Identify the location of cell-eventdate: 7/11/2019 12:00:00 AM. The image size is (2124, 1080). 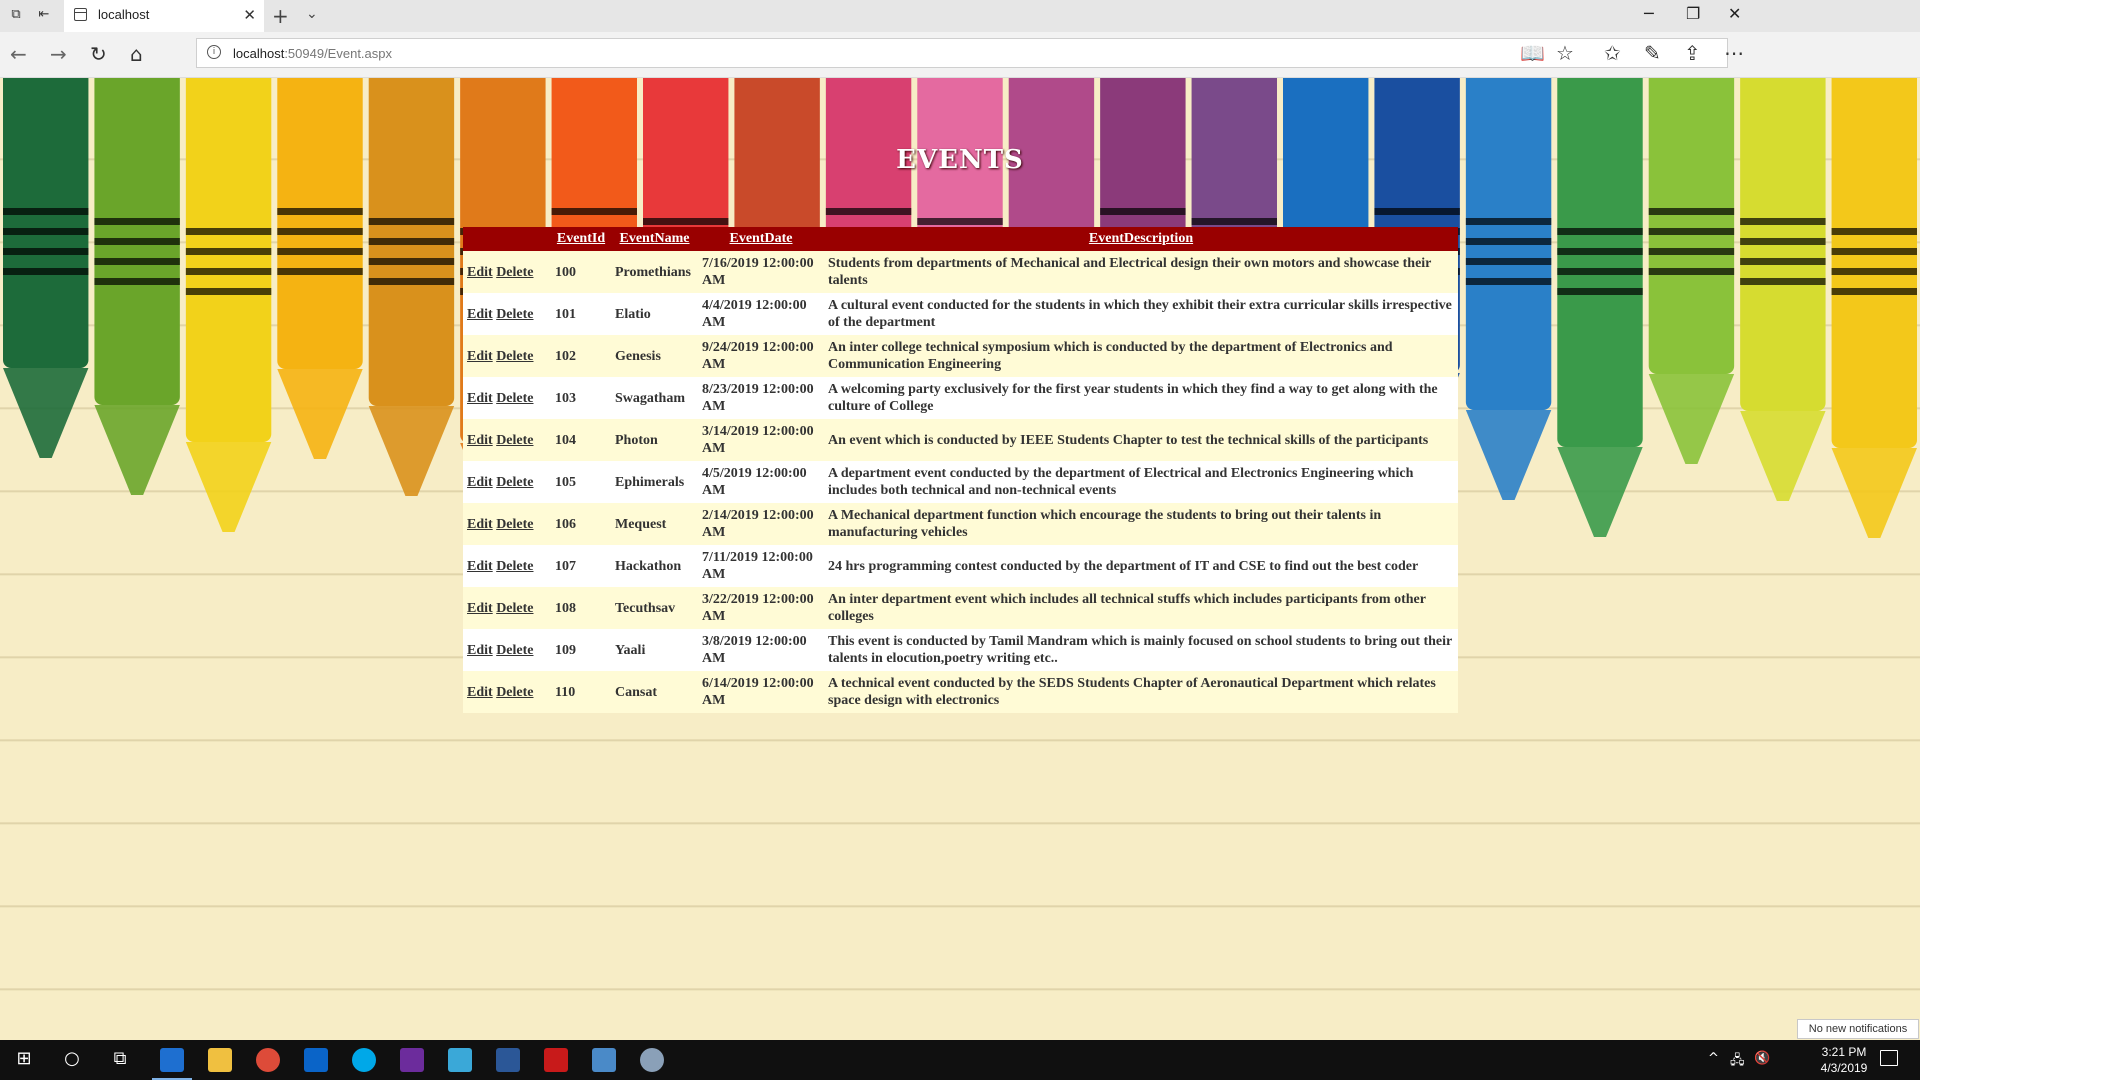
(761, 566).